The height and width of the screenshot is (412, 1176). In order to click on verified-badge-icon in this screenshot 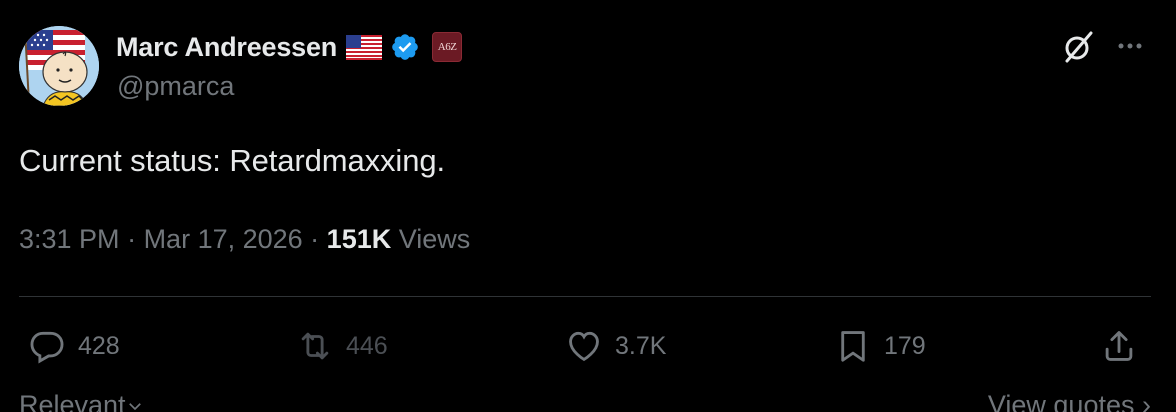, I will do `click(405, 47)`.